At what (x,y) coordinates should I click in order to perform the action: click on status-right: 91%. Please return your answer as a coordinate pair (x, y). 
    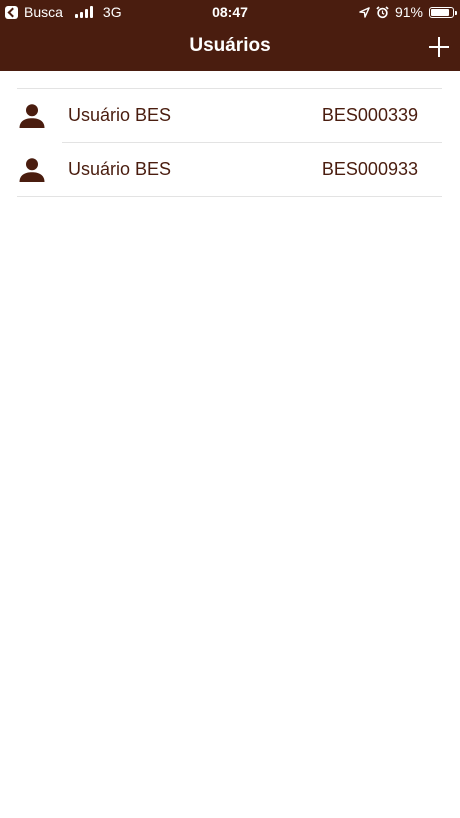
    Looking at the image, I should click on (408, 12).